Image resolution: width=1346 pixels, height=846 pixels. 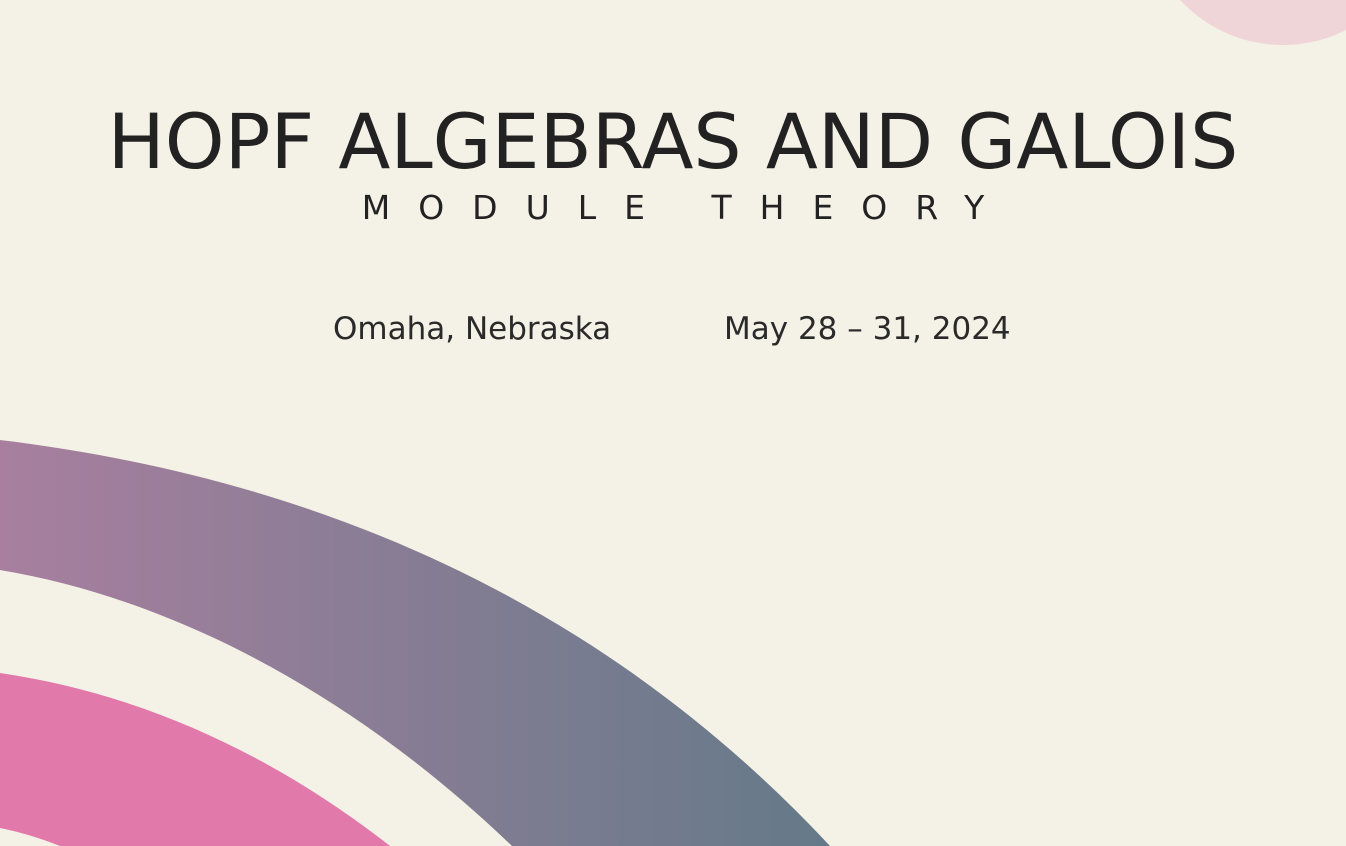 What do you see at coordinates (472, 329) in the screenshot?
I see `event-location: Omaha, Nebraska` at bounding box center [472, 329].